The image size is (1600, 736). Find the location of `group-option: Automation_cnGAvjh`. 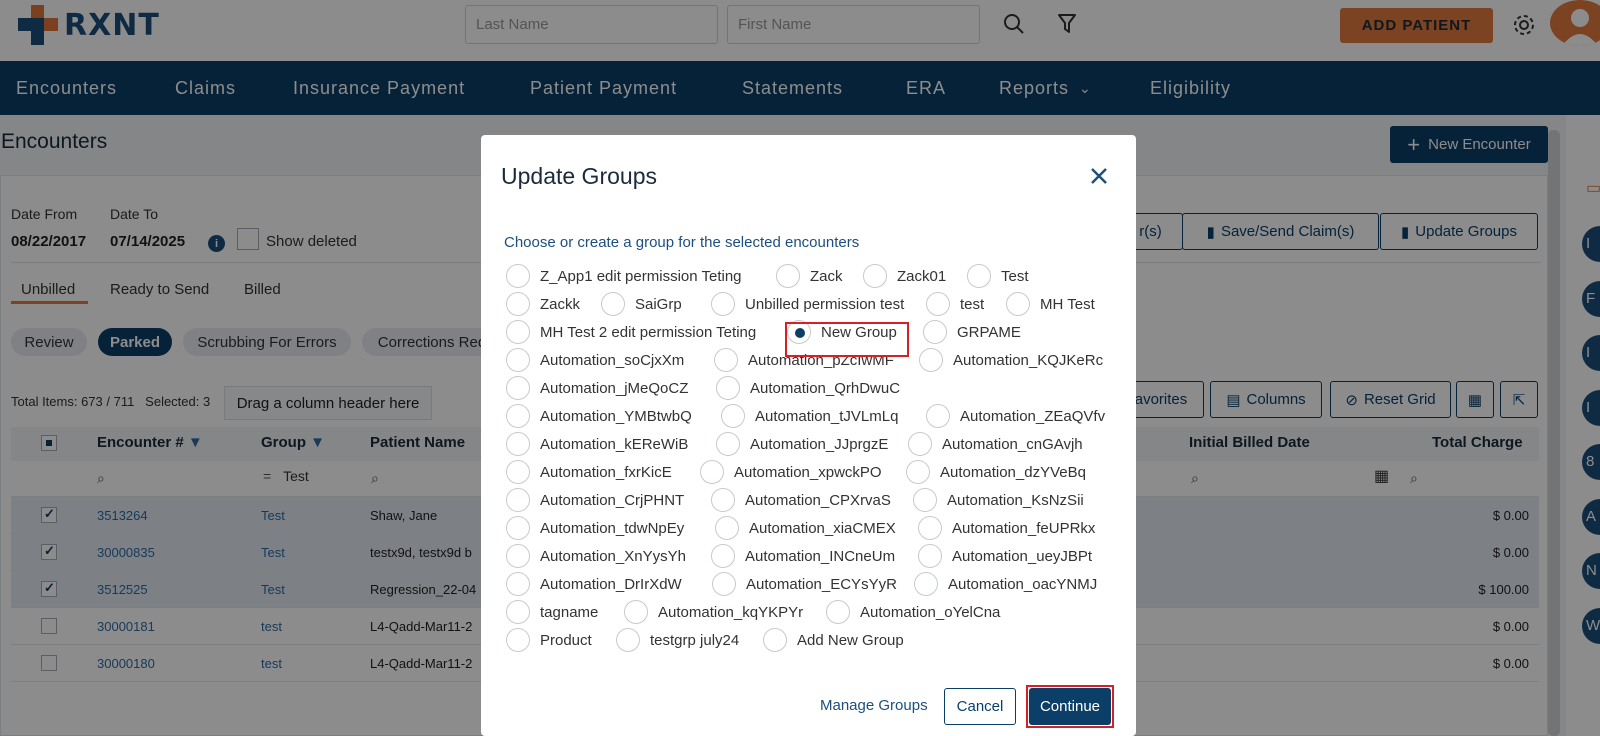

group-option: Automation_cnGAvjh is located at coordinates (995, 444).